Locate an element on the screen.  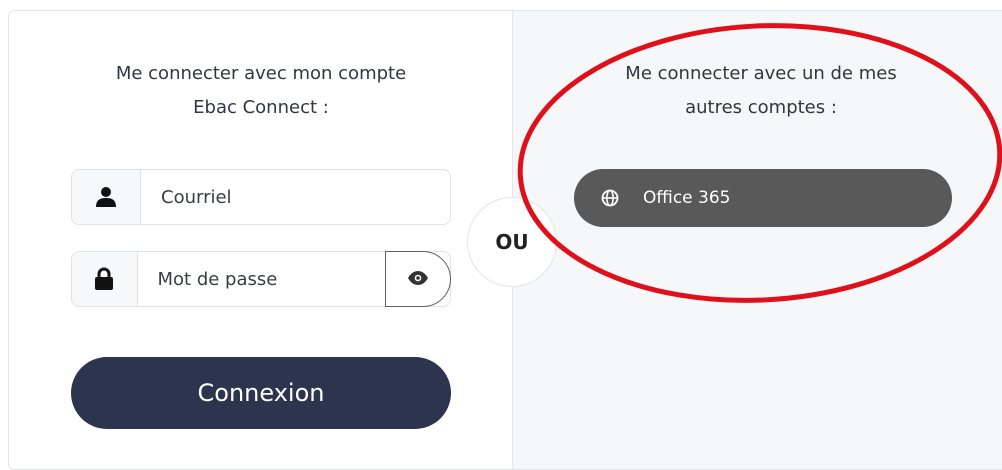
email-field-group is located at coordinates (261, 197).